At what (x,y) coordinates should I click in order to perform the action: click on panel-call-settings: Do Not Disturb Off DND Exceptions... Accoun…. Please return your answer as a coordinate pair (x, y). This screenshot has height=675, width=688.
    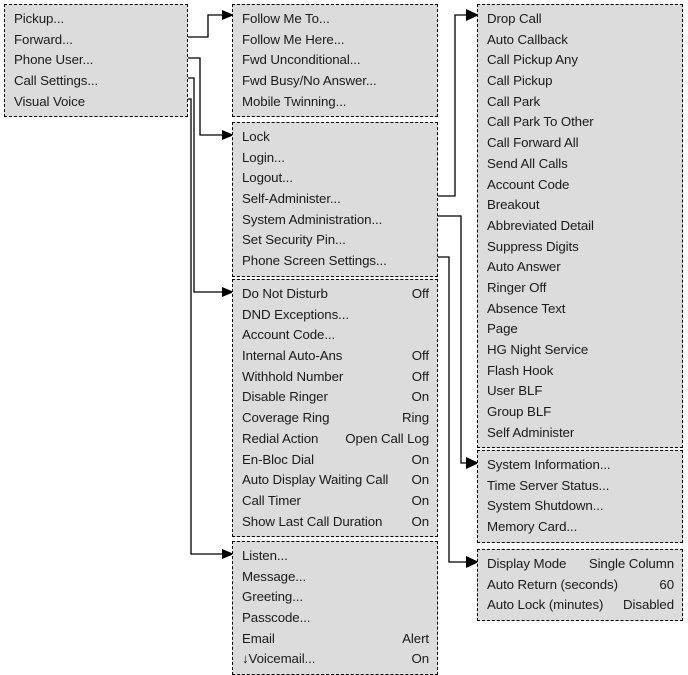
    Looking at the image, I should click on (335, 408).